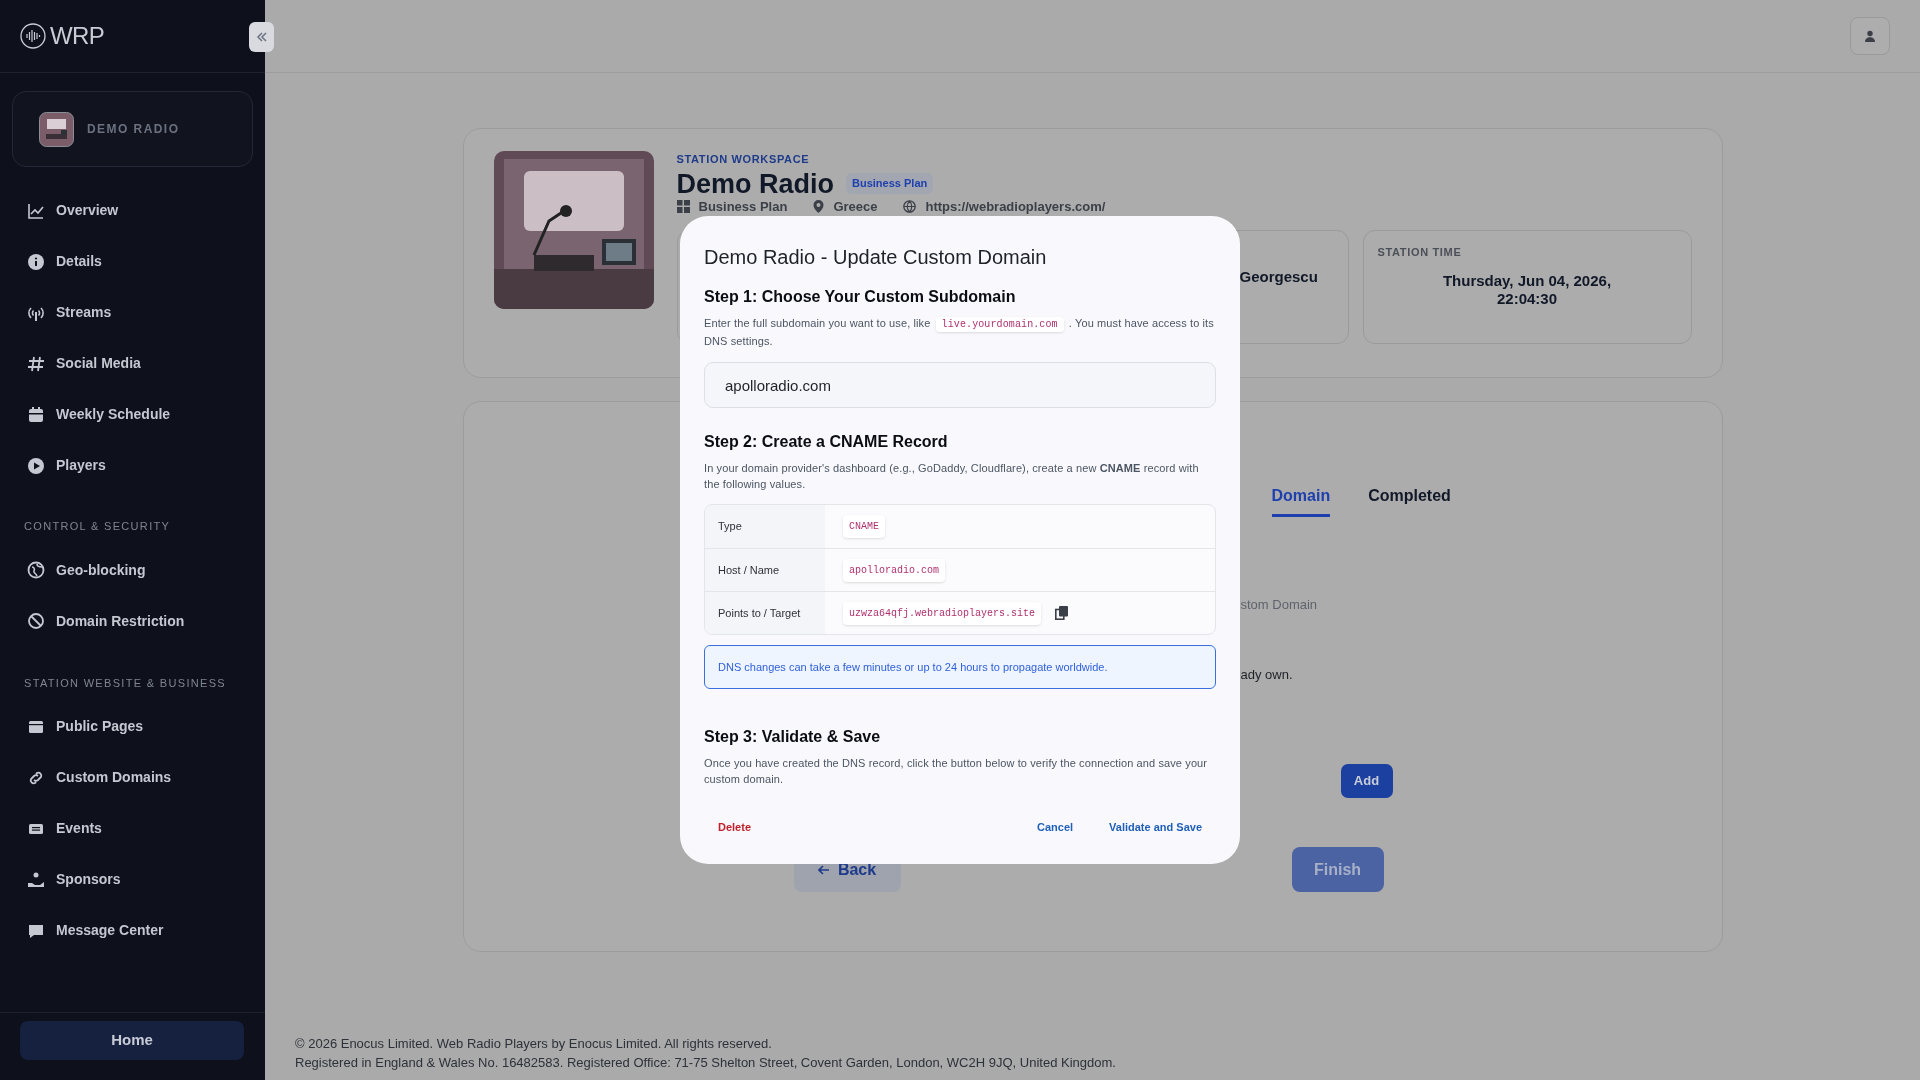  Describe the element at coordinates (765, 613) in the screenshot. I see `record-label: Points to / Target` at that location.